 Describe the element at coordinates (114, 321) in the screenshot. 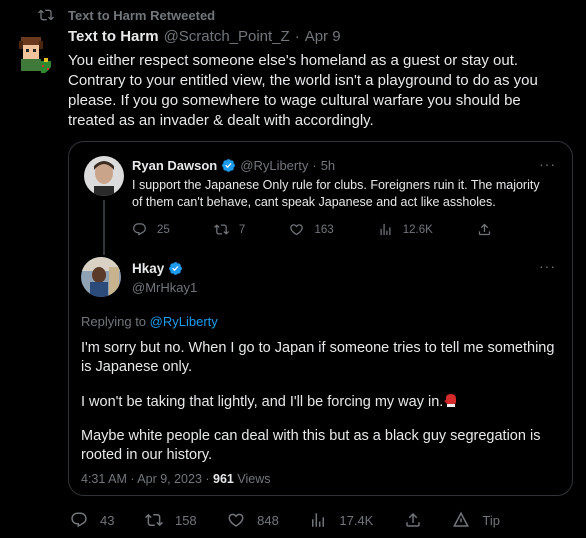

I see `replying-prefix: Replying to` at that location.